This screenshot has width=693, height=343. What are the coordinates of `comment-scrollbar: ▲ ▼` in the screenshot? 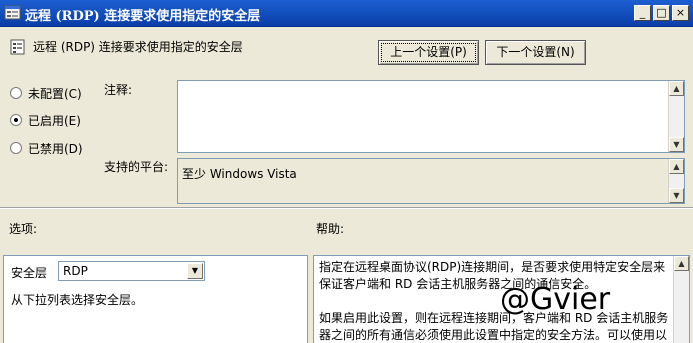 It's located at (676, 116).